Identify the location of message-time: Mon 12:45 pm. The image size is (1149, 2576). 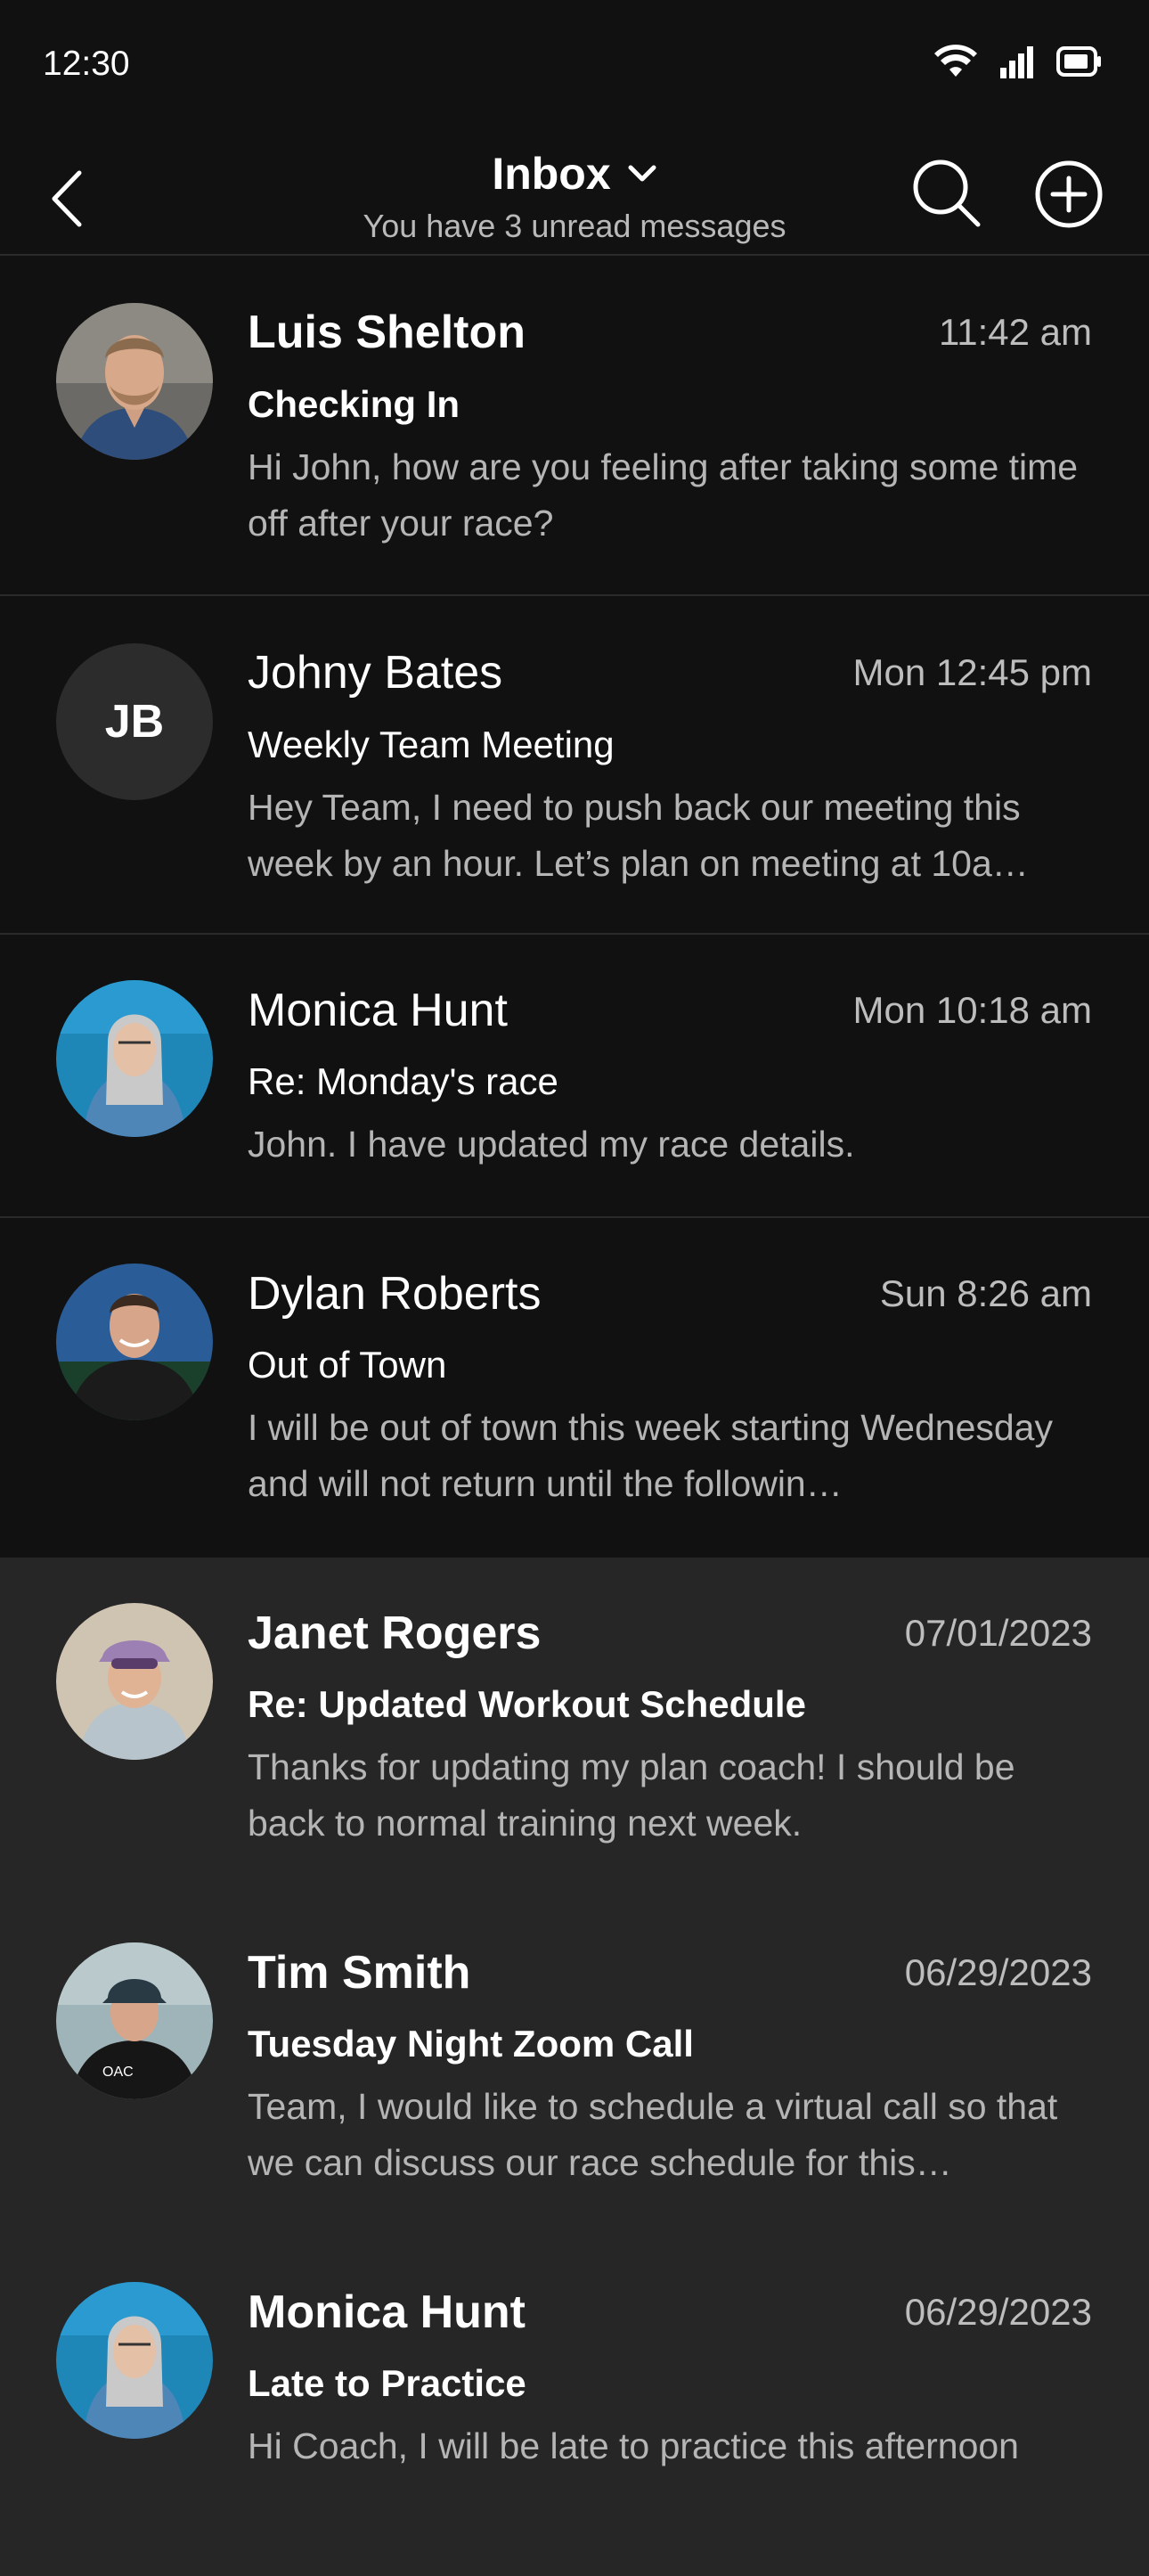
(972, 672).